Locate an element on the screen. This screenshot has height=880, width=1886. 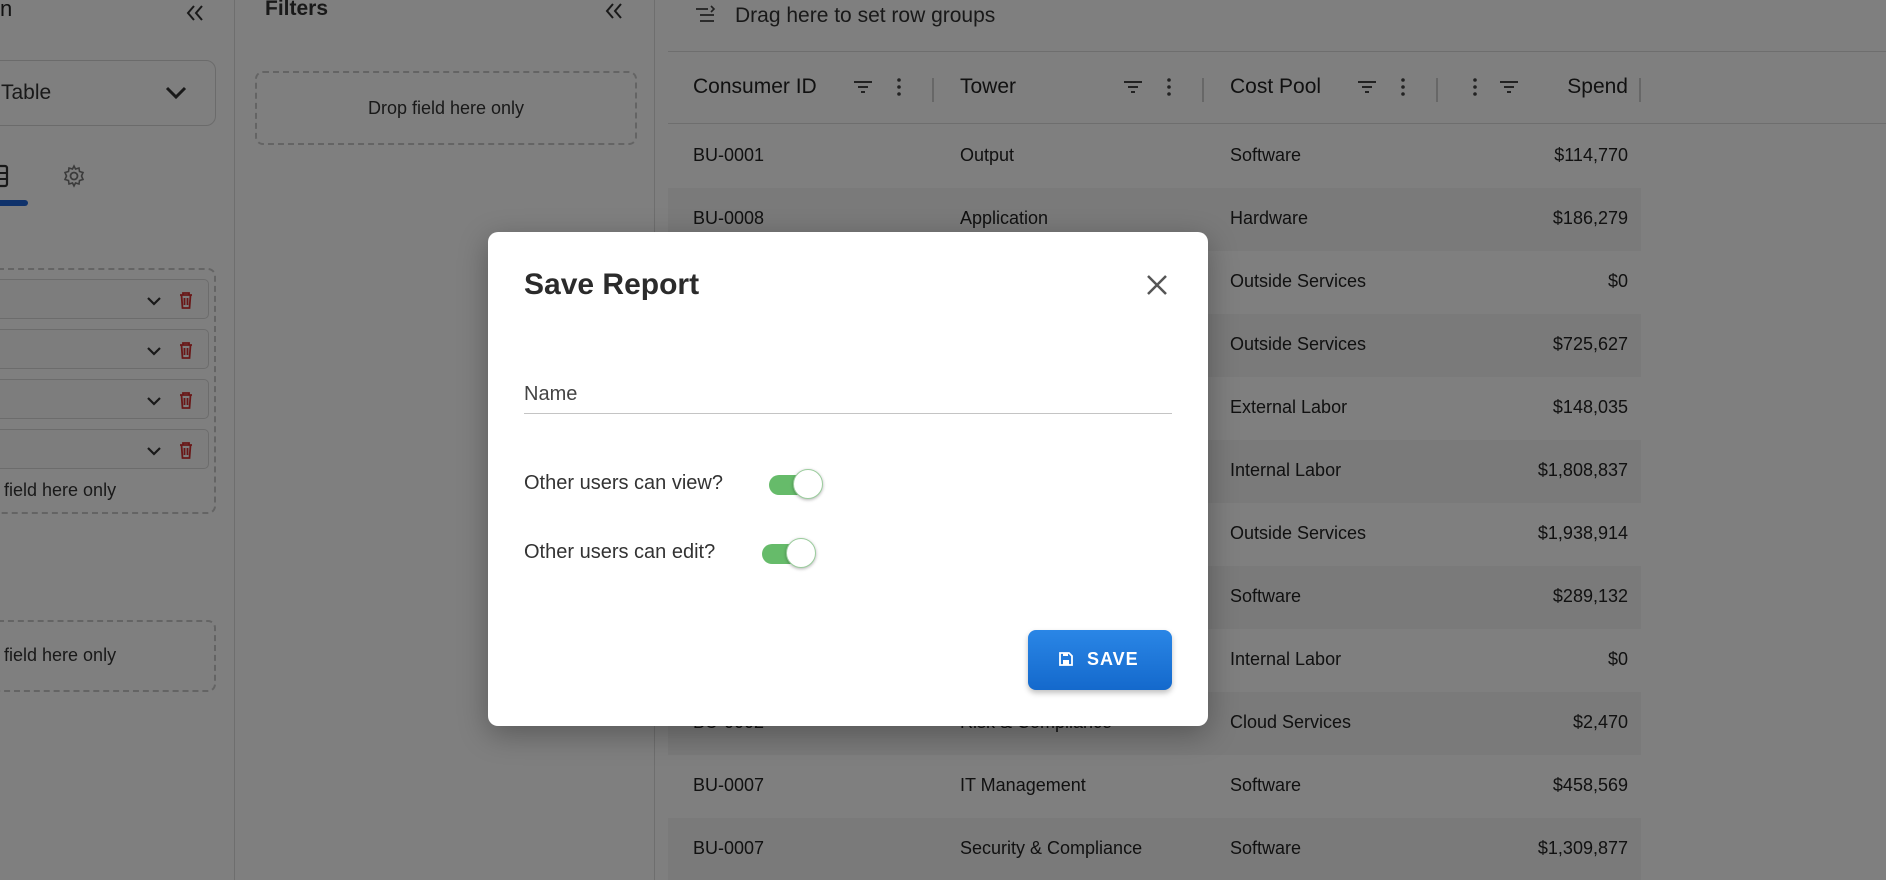
view-permission-label: Other users can view? is located at coordinates (623, 483).